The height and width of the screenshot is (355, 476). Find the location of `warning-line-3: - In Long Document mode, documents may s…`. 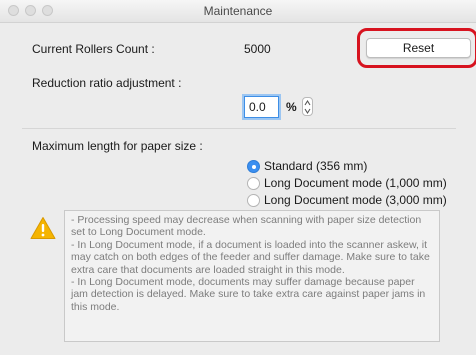

warning-line-3: - In Long Document mode, documents may s… is located at coordinates (248, 294).